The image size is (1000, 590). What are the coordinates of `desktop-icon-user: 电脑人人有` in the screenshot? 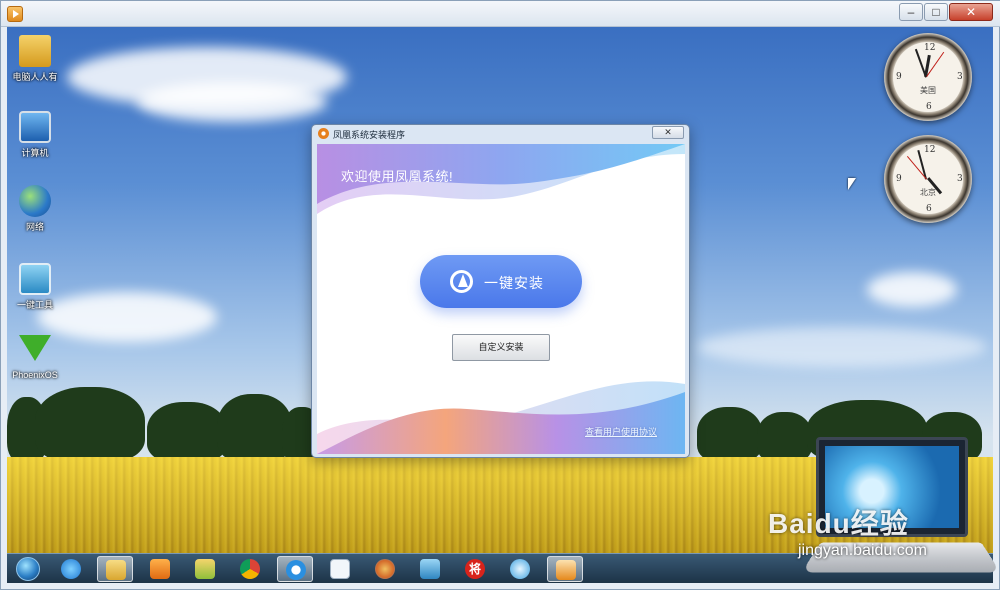 It's located at (35, 59).